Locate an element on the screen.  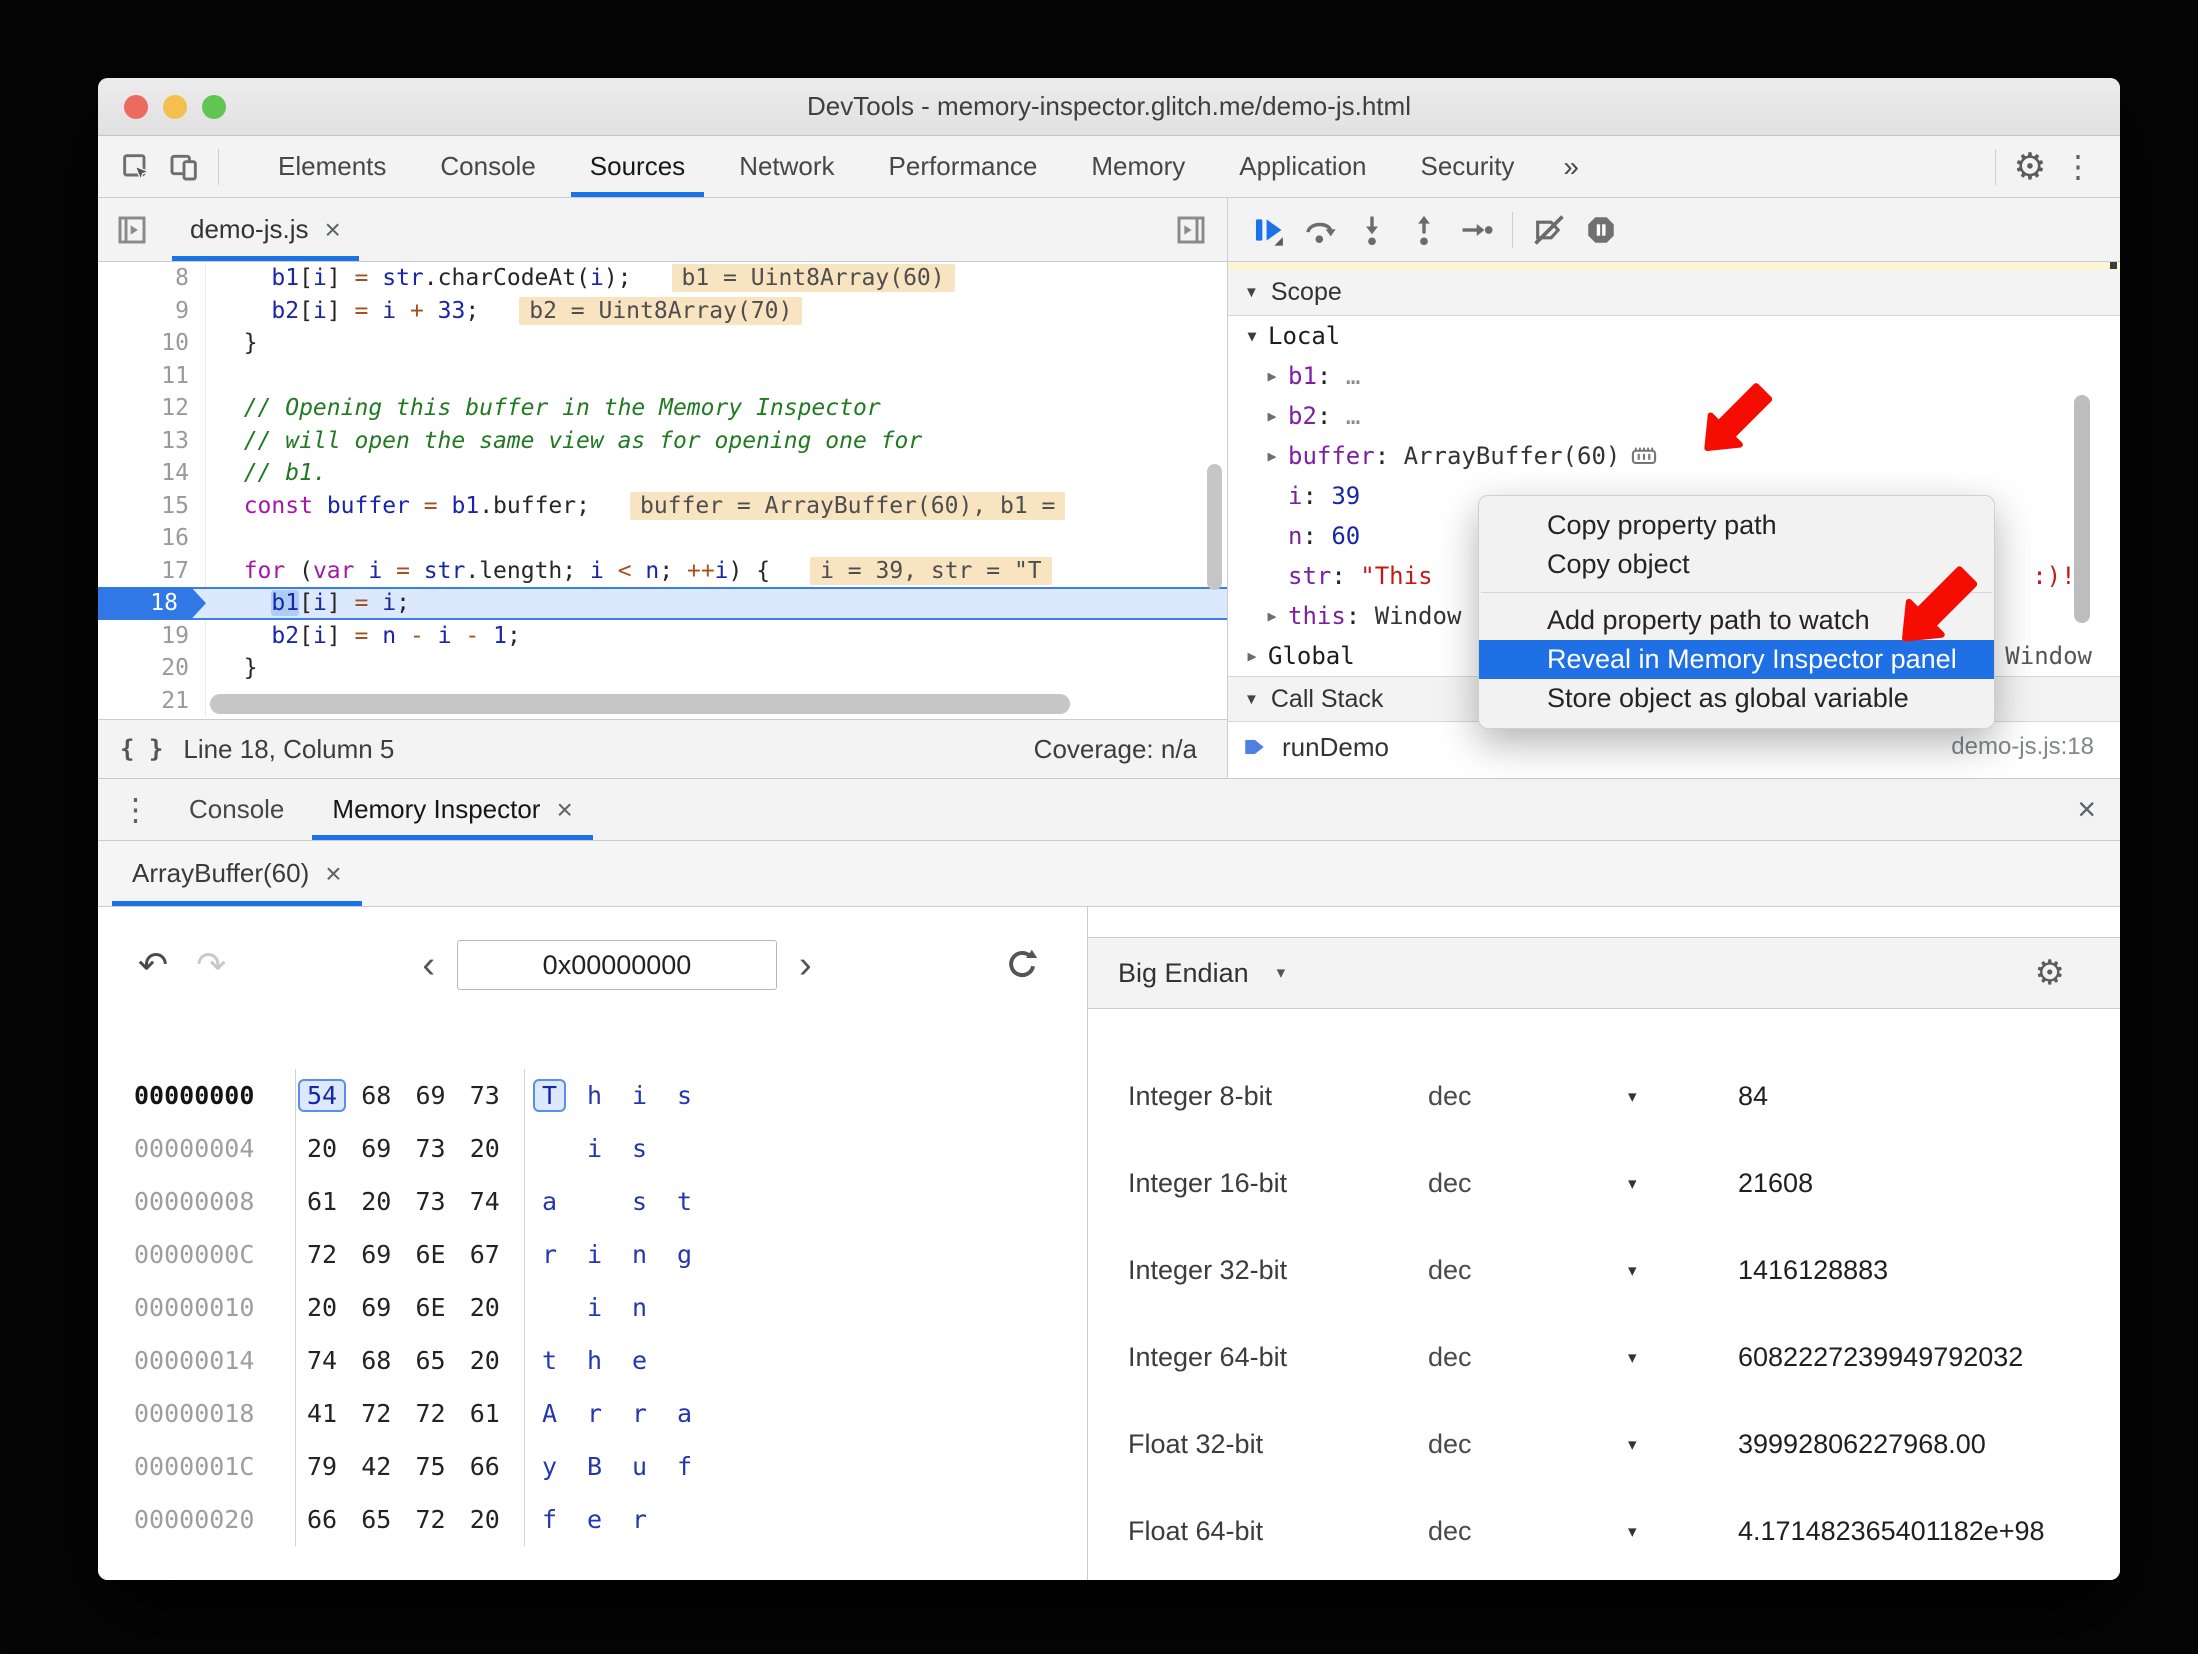
close-file-tab-icon: × is located at coordinates (332, 230).